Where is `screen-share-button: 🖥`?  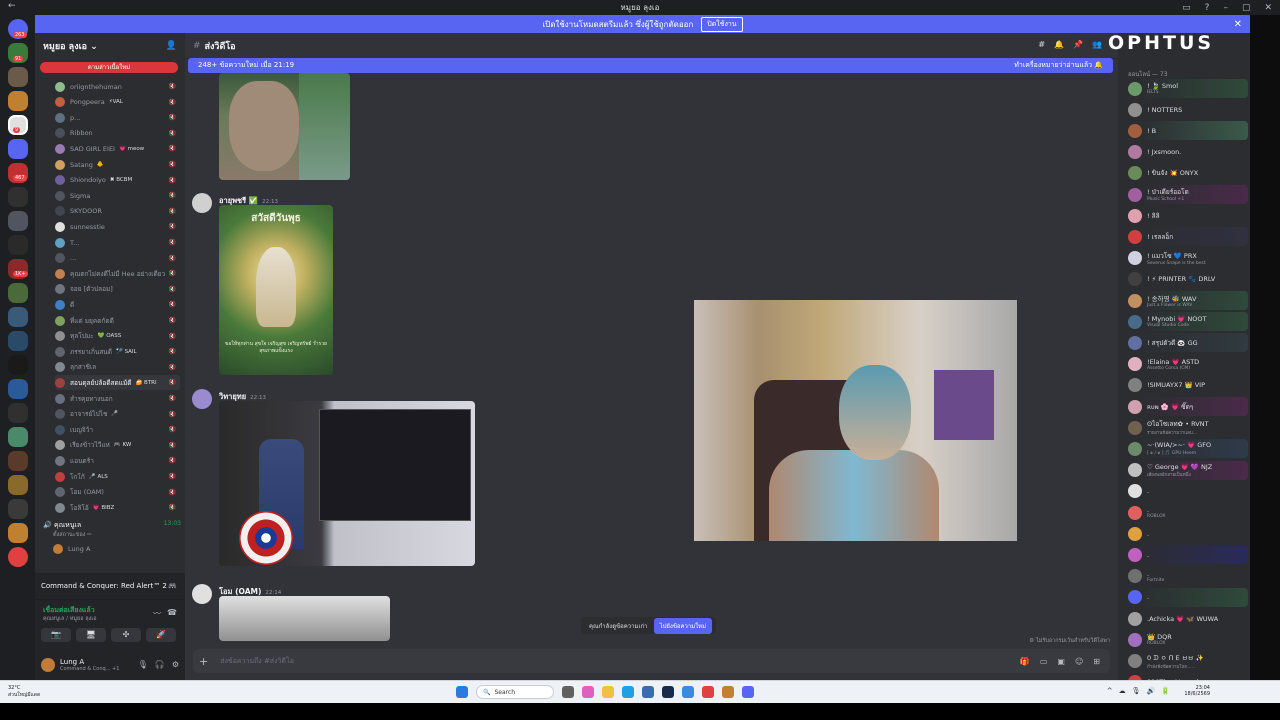
screen-share-button: 🖥 is located at coordinates (91, 635).